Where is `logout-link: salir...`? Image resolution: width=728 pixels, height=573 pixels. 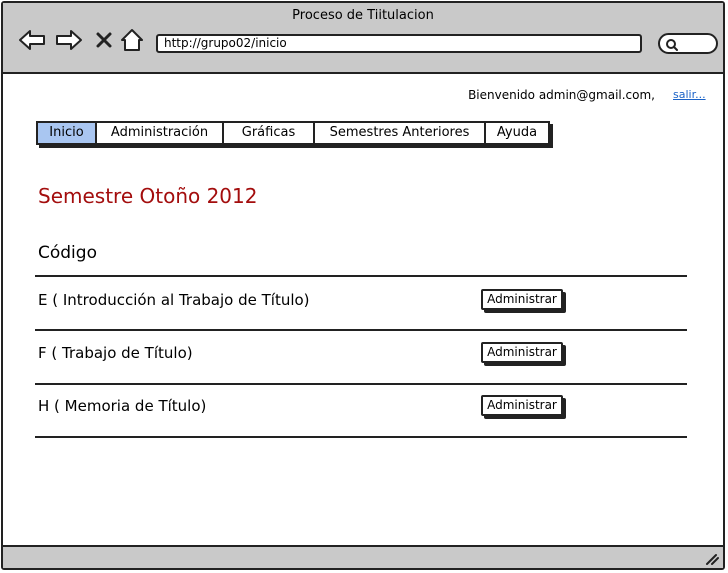
logout-link: salir... is located at coordinates (689, 94).